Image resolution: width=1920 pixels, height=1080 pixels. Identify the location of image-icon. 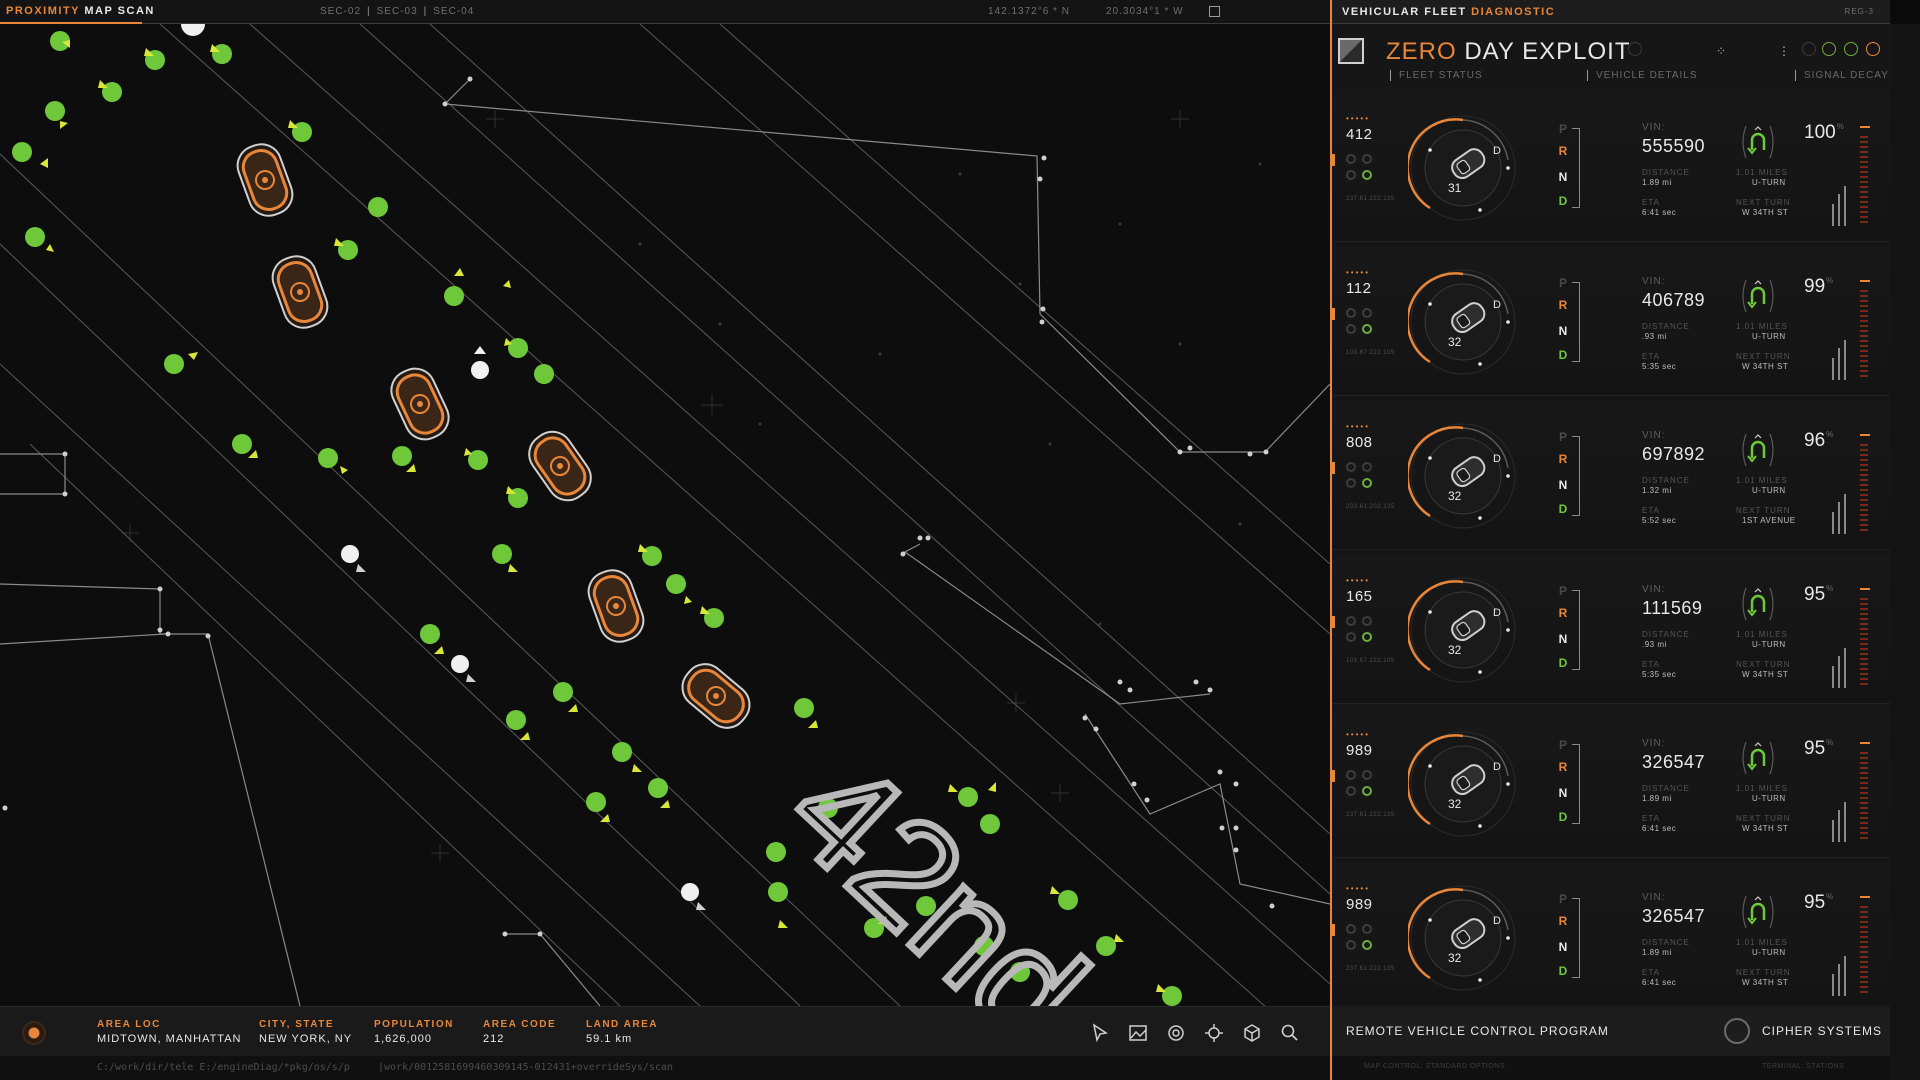
(1138, 1033).